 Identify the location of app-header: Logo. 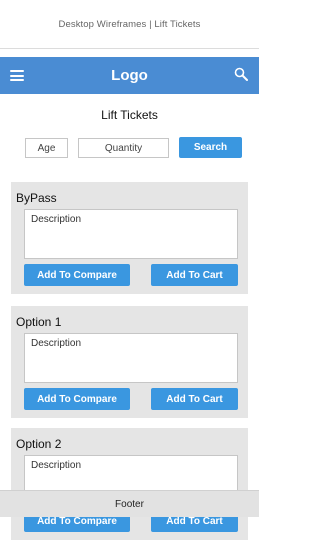
(129, 75).